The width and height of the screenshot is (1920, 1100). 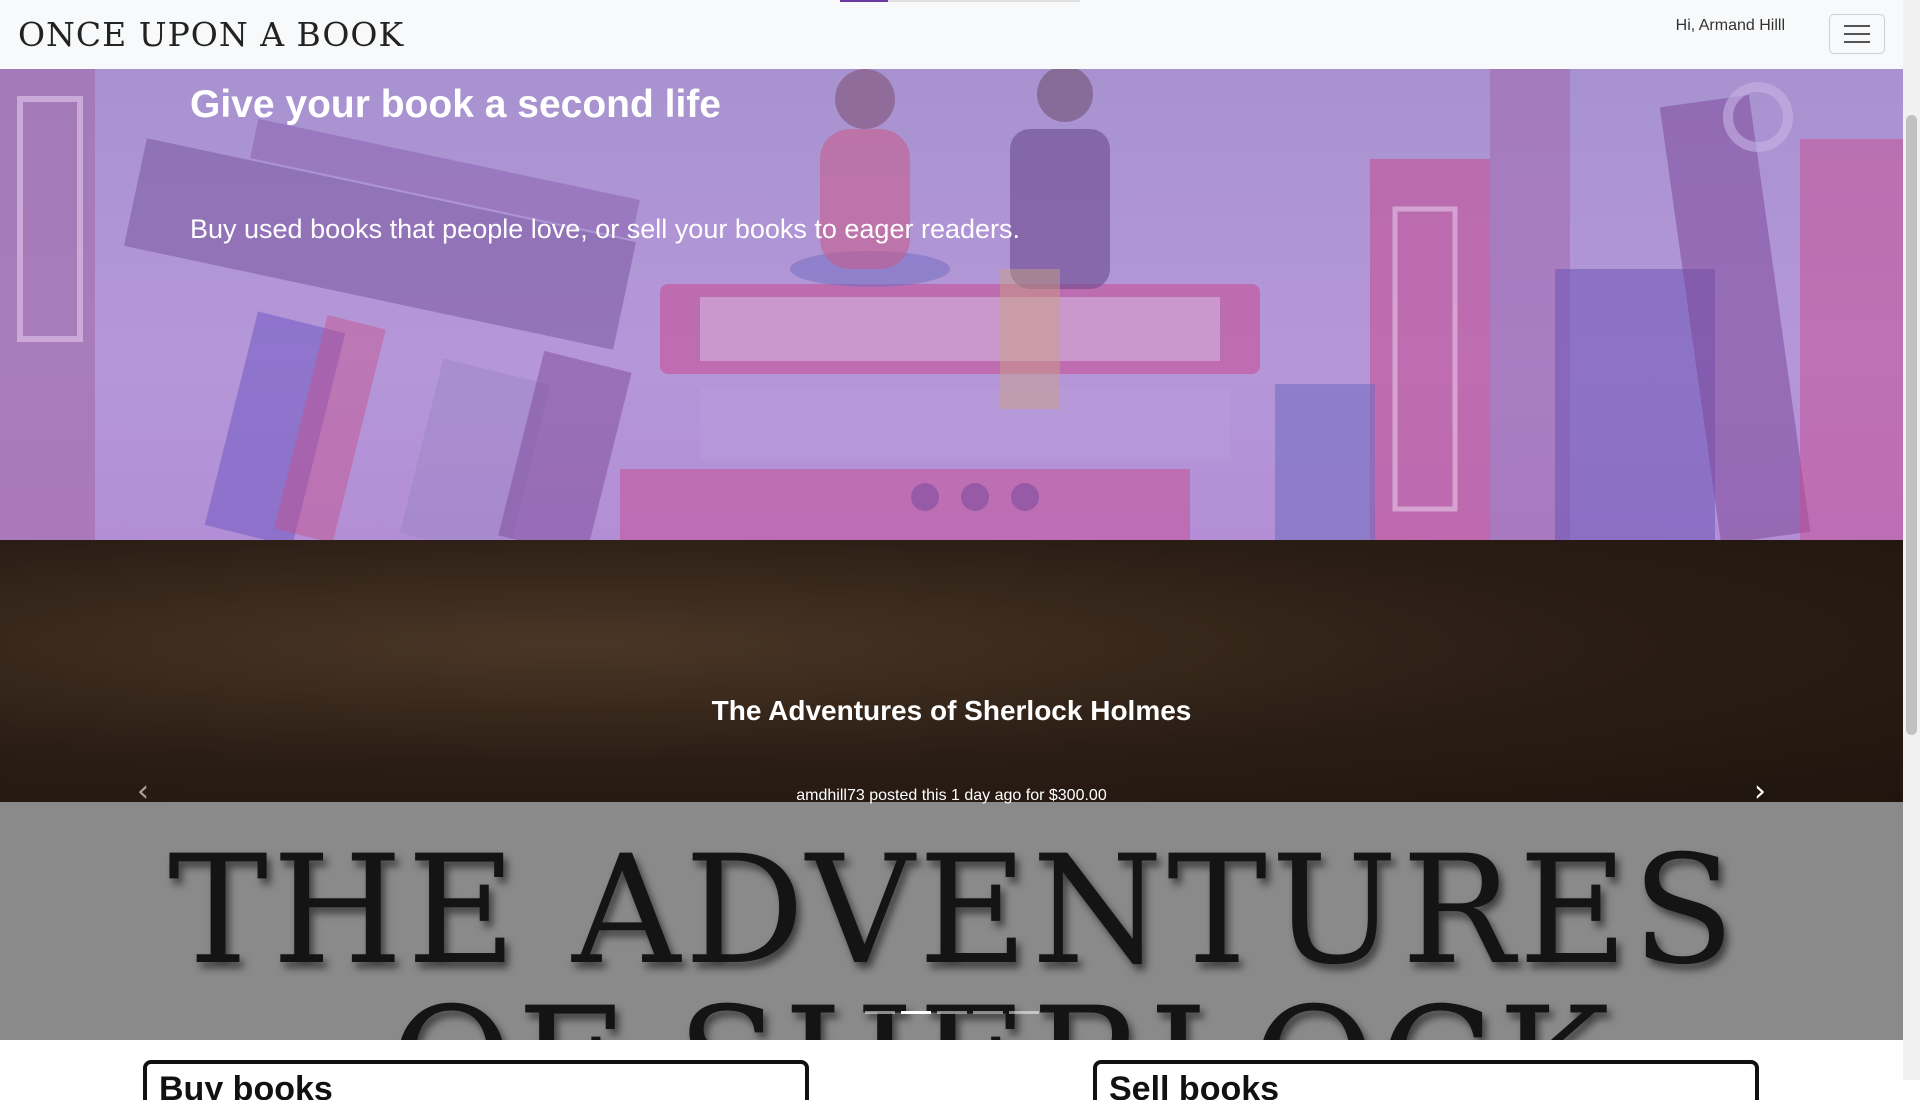 I want to click on page-scrollbar, so click(x=1911, y=540).